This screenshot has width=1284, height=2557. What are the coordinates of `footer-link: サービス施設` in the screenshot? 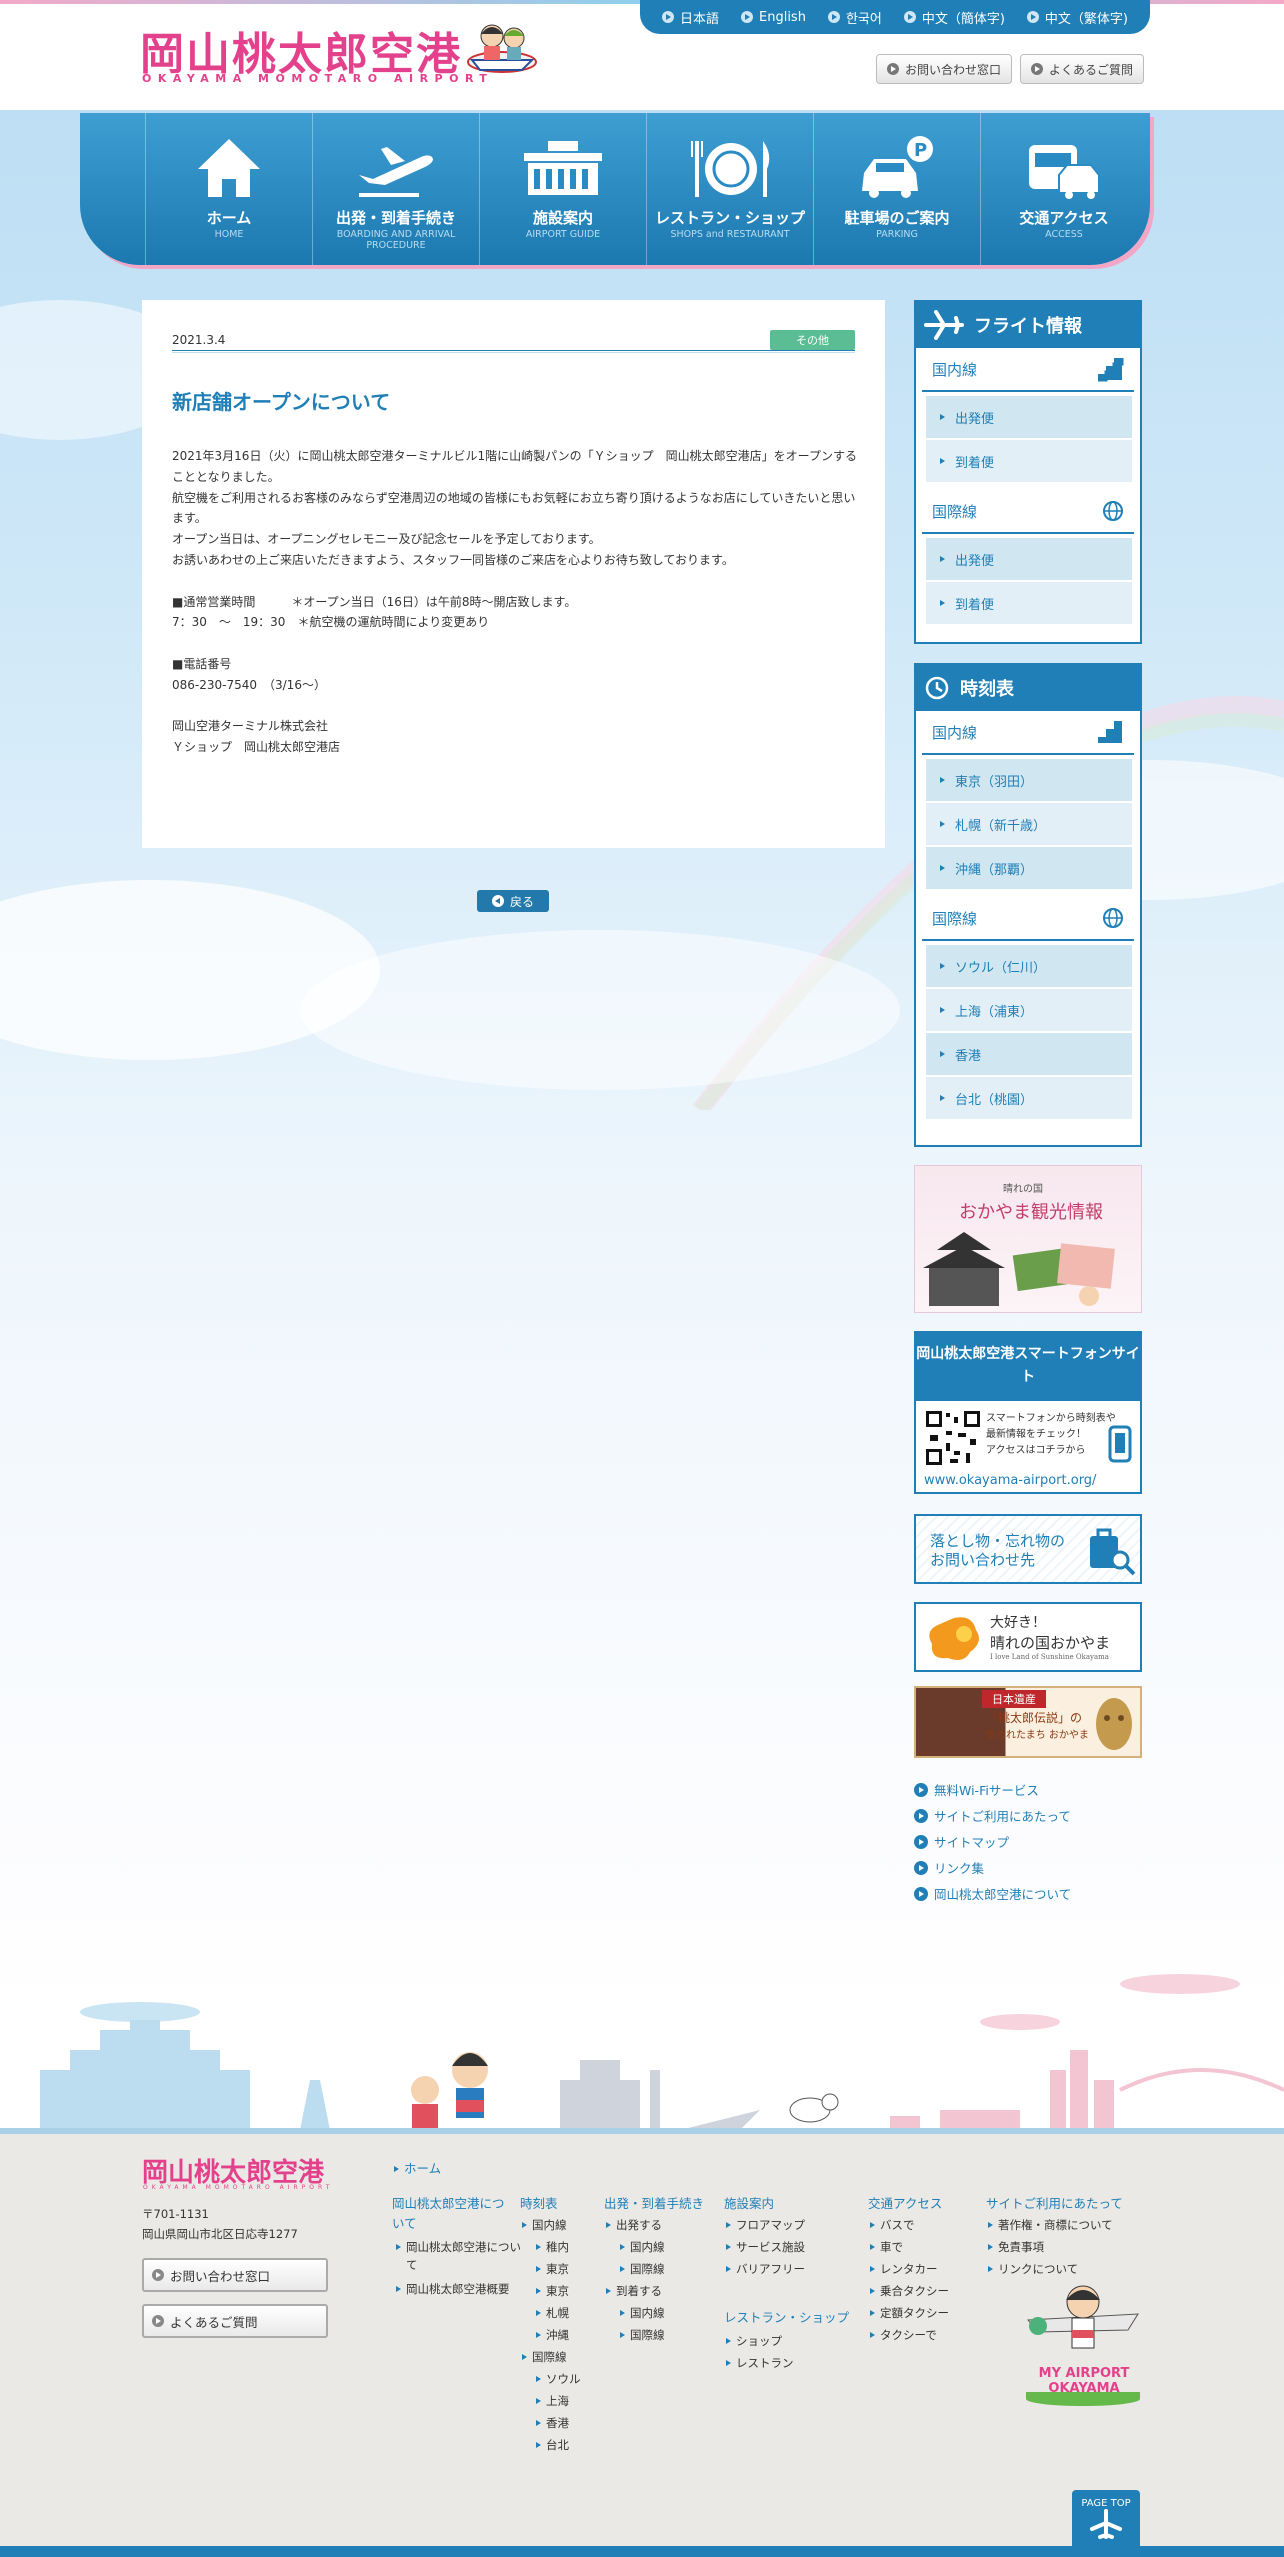 It's located at (765, 2247).